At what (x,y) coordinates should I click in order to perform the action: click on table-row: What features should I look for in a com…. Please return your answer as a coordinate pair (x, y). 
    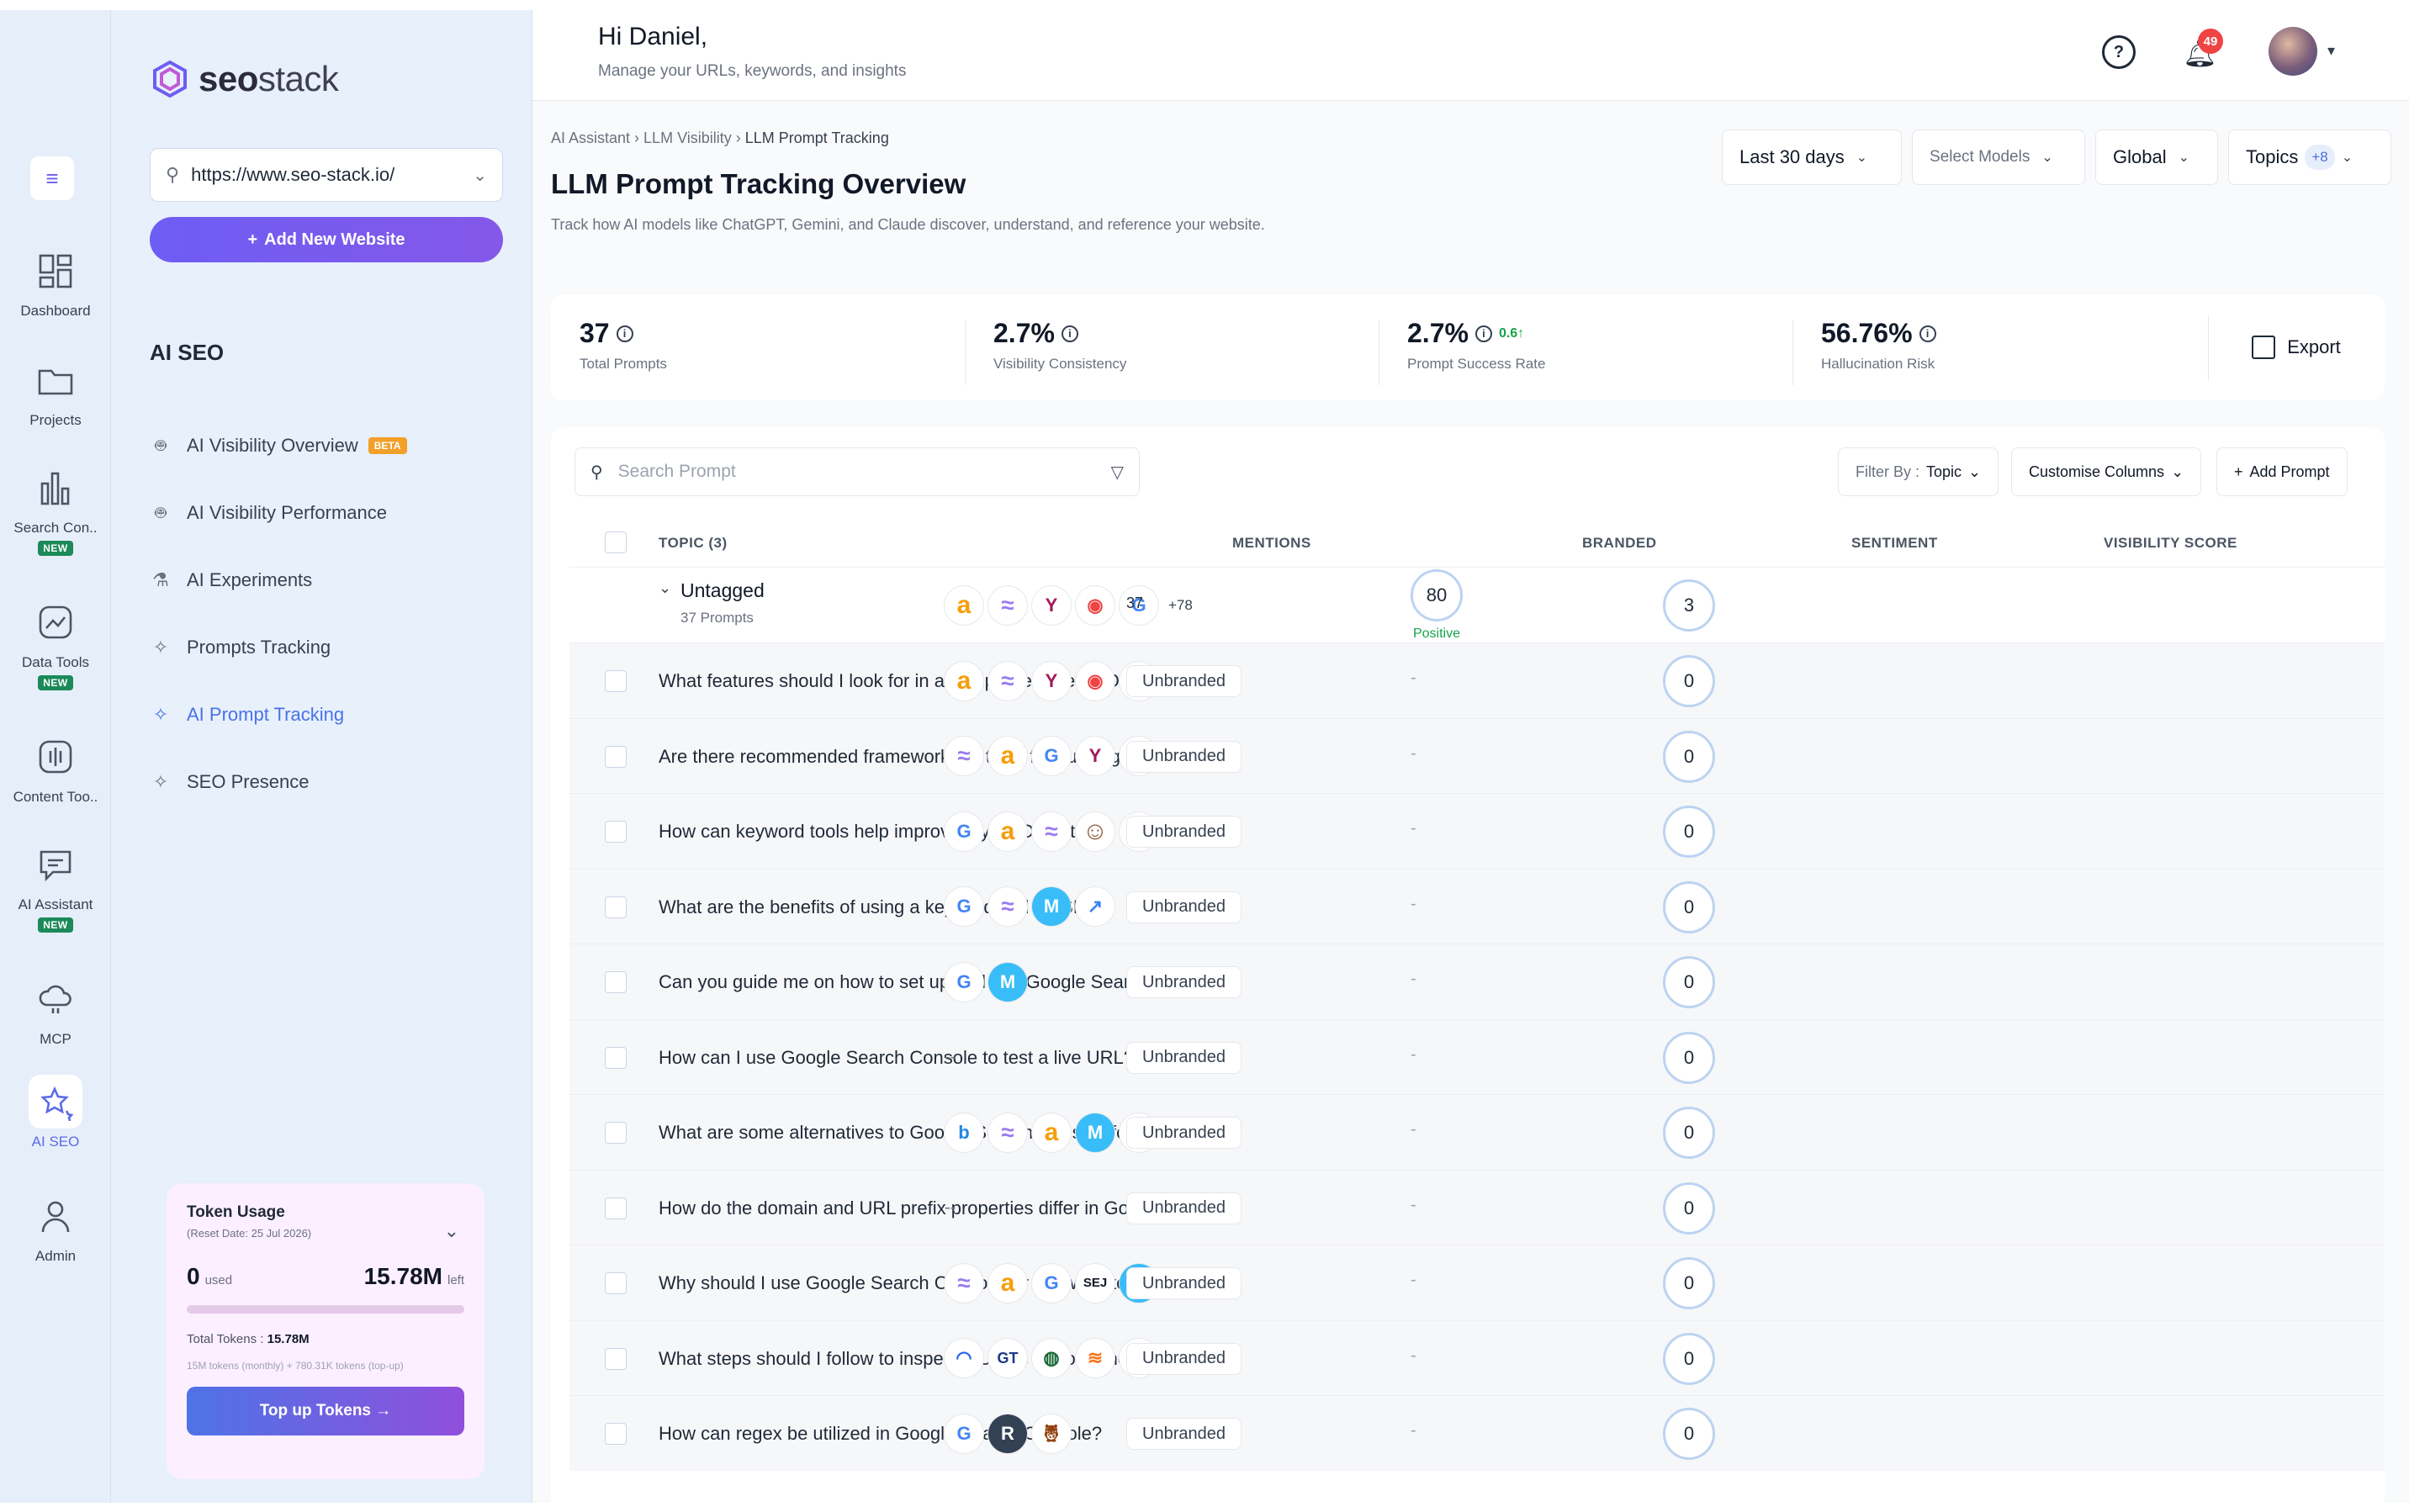
    Looking at the image, I should click on (1477, 680).